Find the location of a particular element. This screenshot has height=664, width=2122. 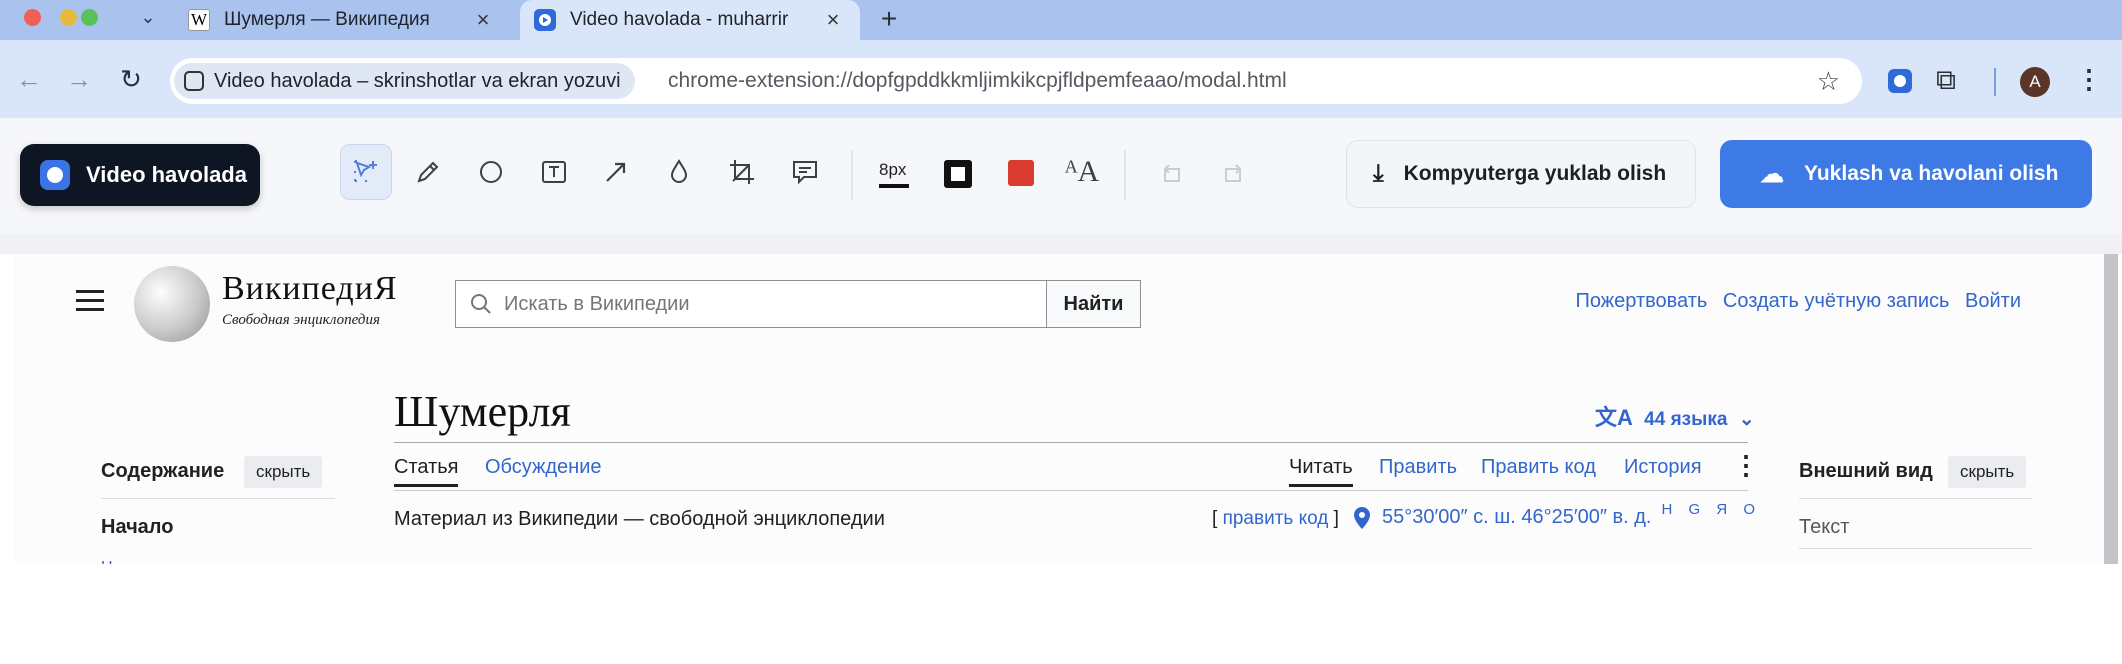

wikipedia-tagline: Свободная энциклопедия is located at coordinates (301, 320).